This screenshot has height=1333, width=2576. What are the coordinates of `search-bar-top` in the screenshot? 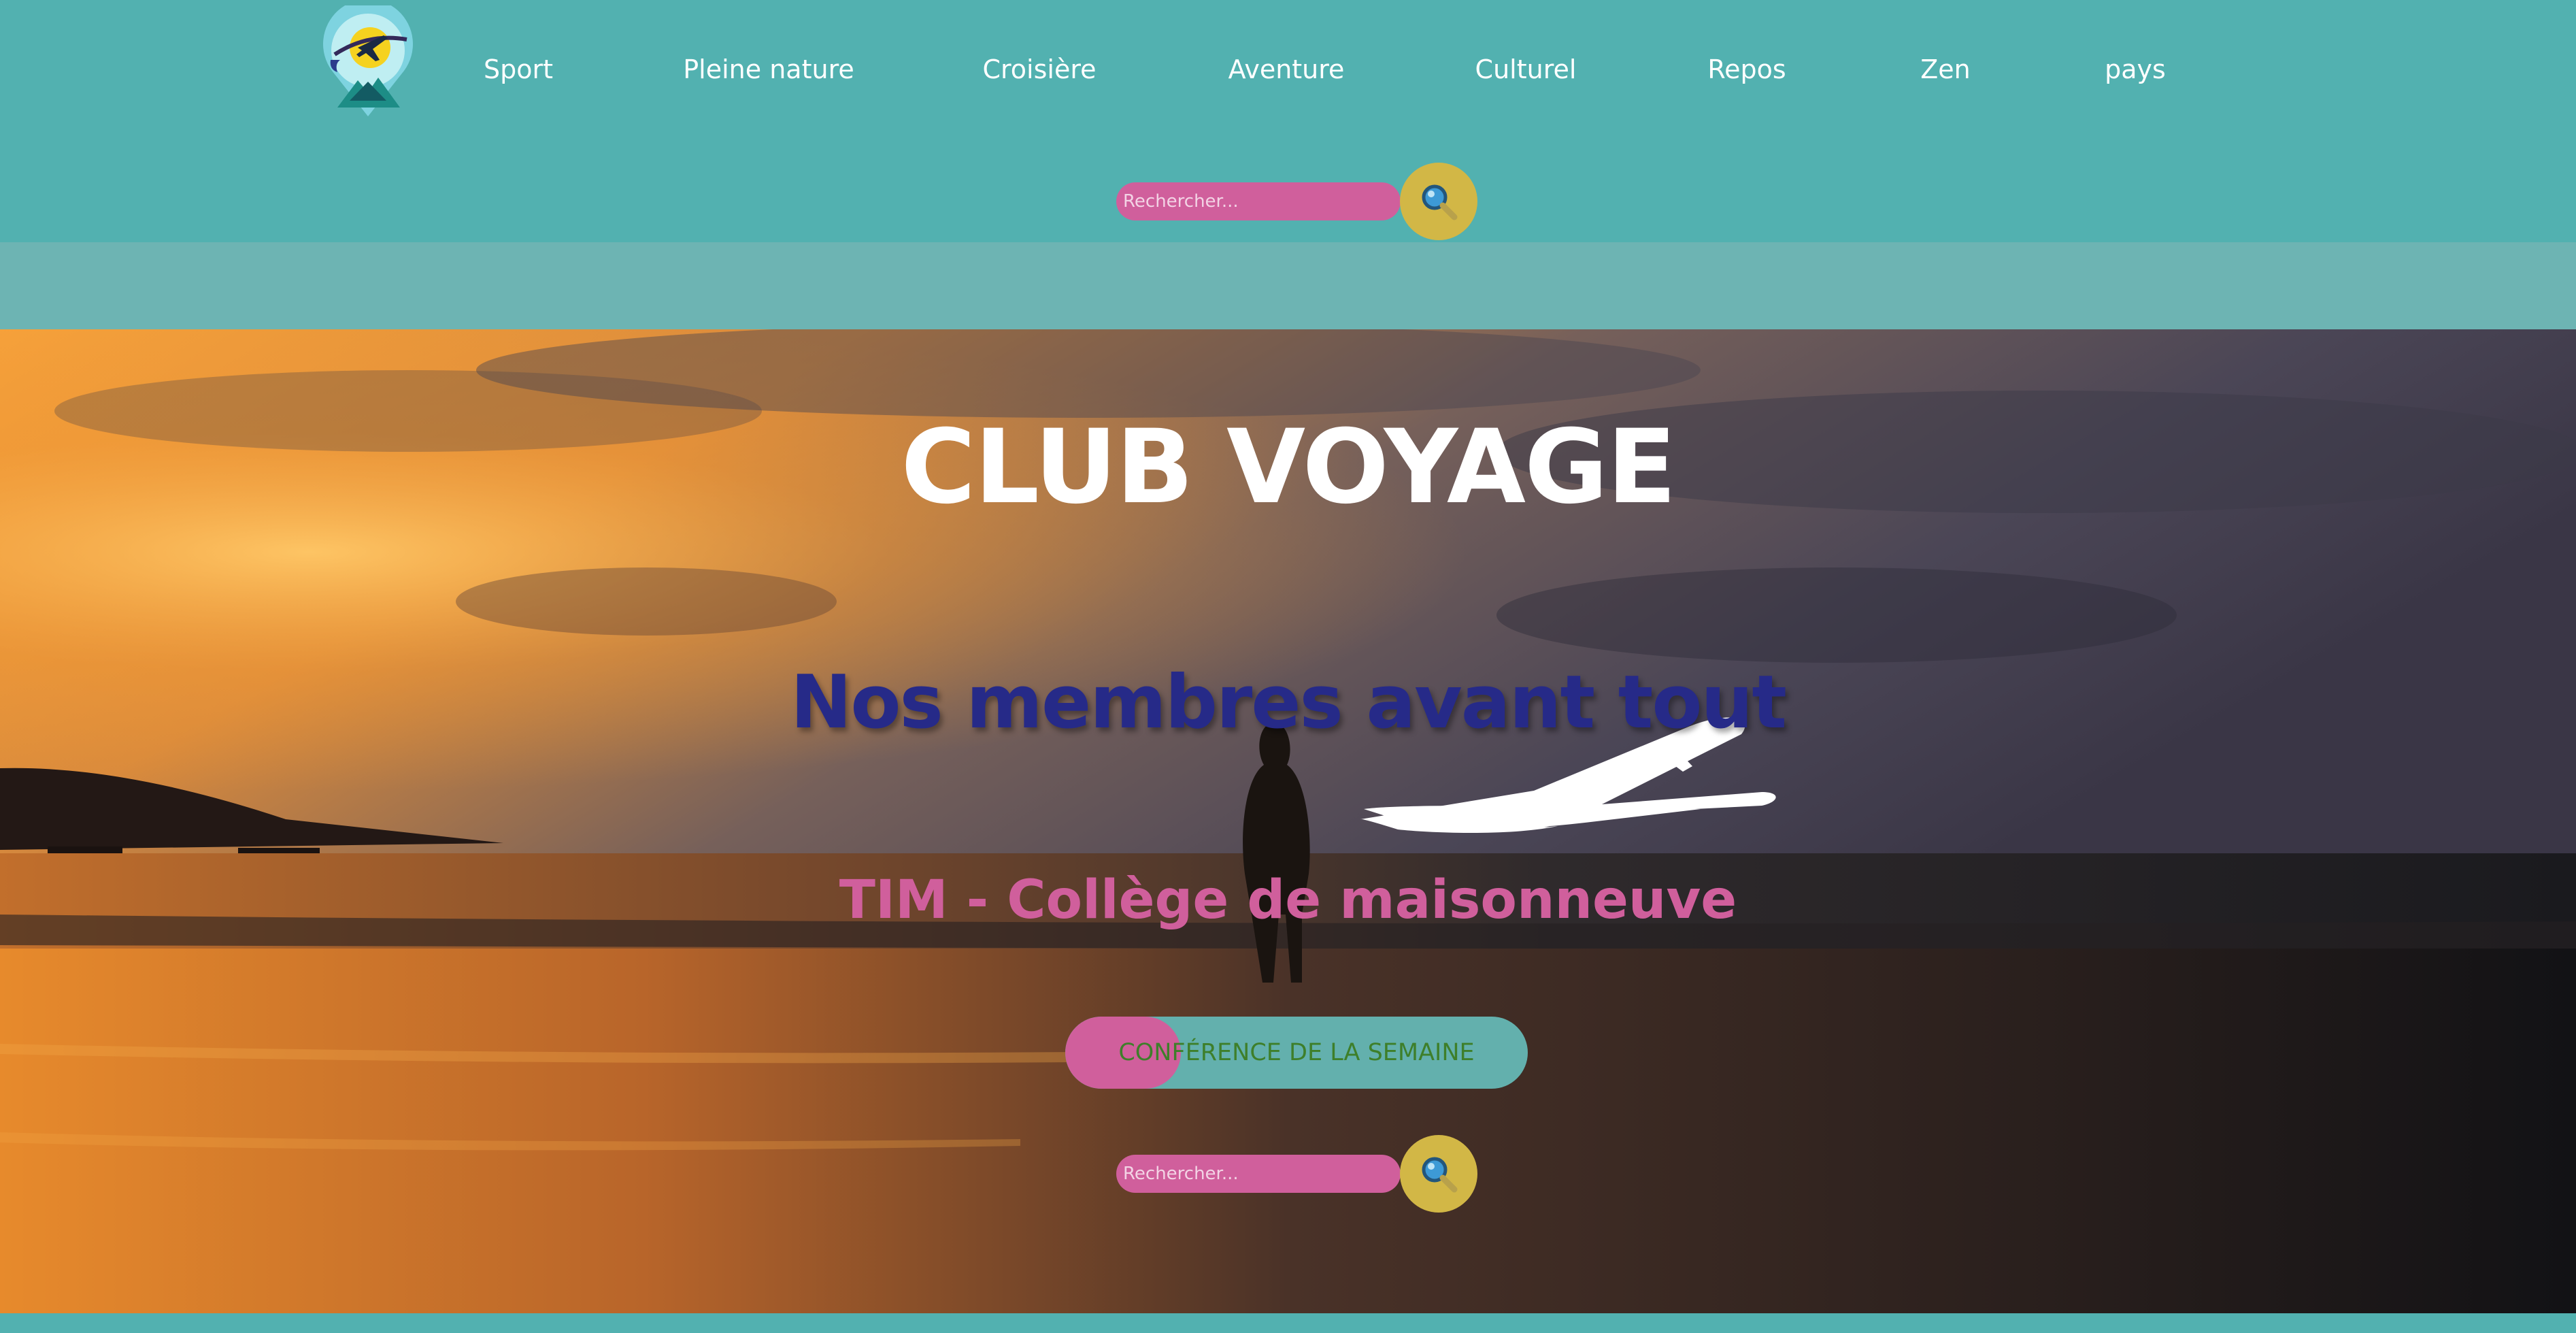 It's located at (1296, 201).